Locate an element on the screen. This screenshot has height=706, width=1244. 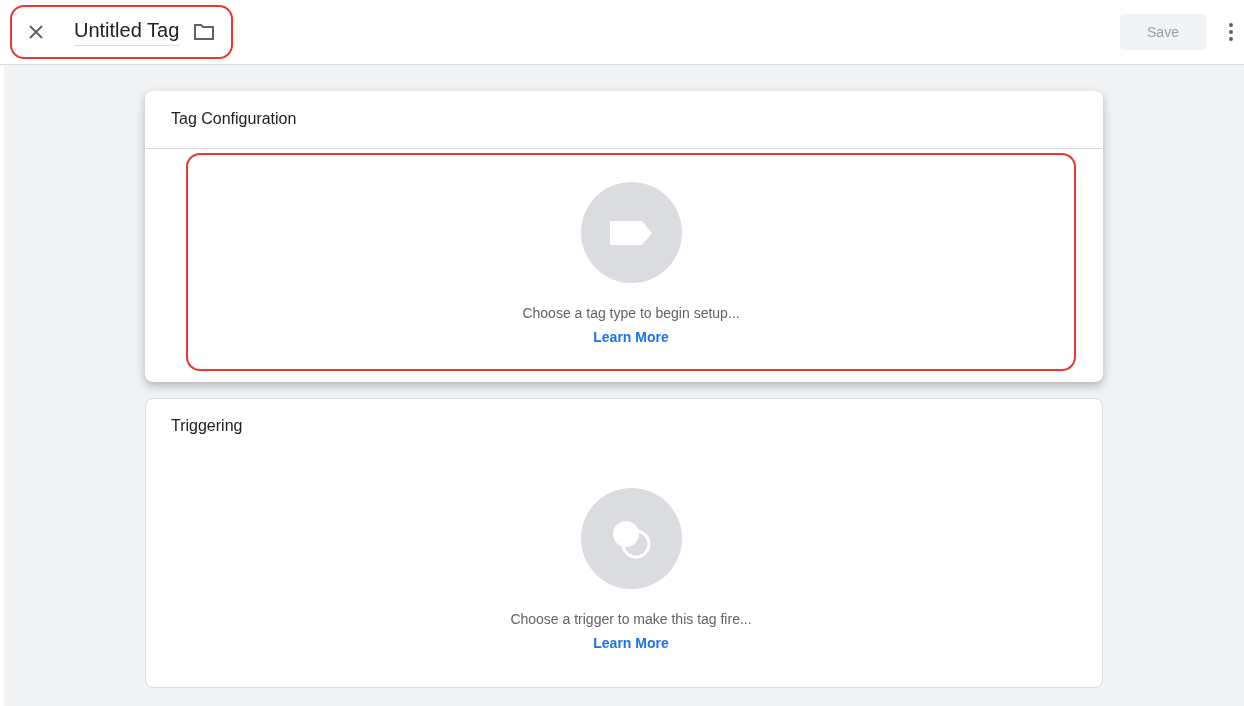
card-title: Tag Configuration is located at coordinates (624, 120).